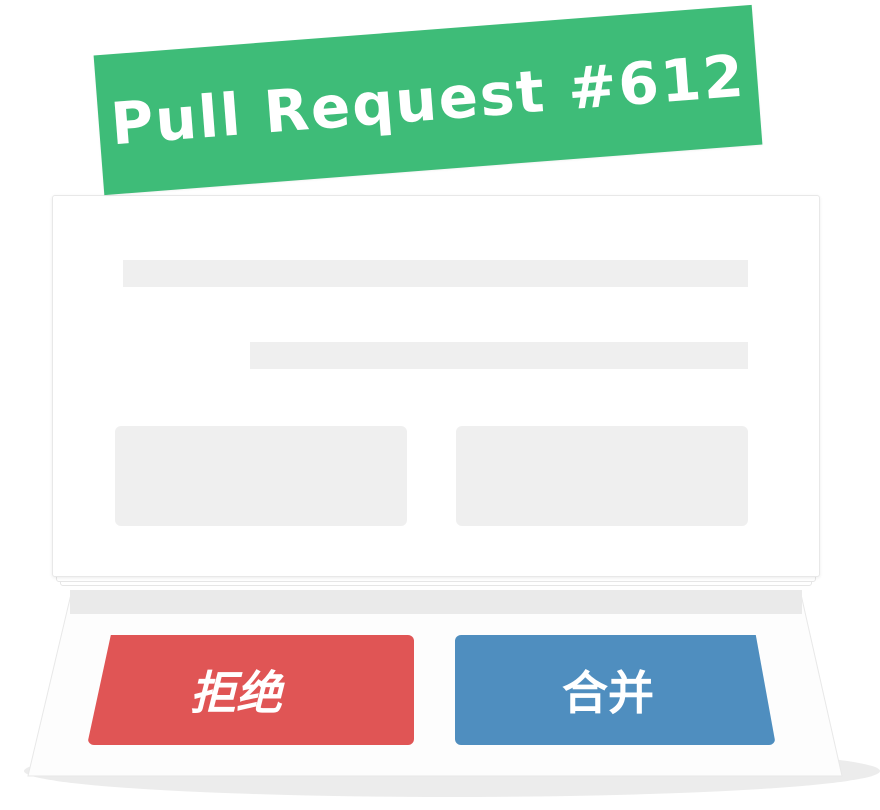  I want to click on banner-title: Pull Request #612, so click(428, 100).